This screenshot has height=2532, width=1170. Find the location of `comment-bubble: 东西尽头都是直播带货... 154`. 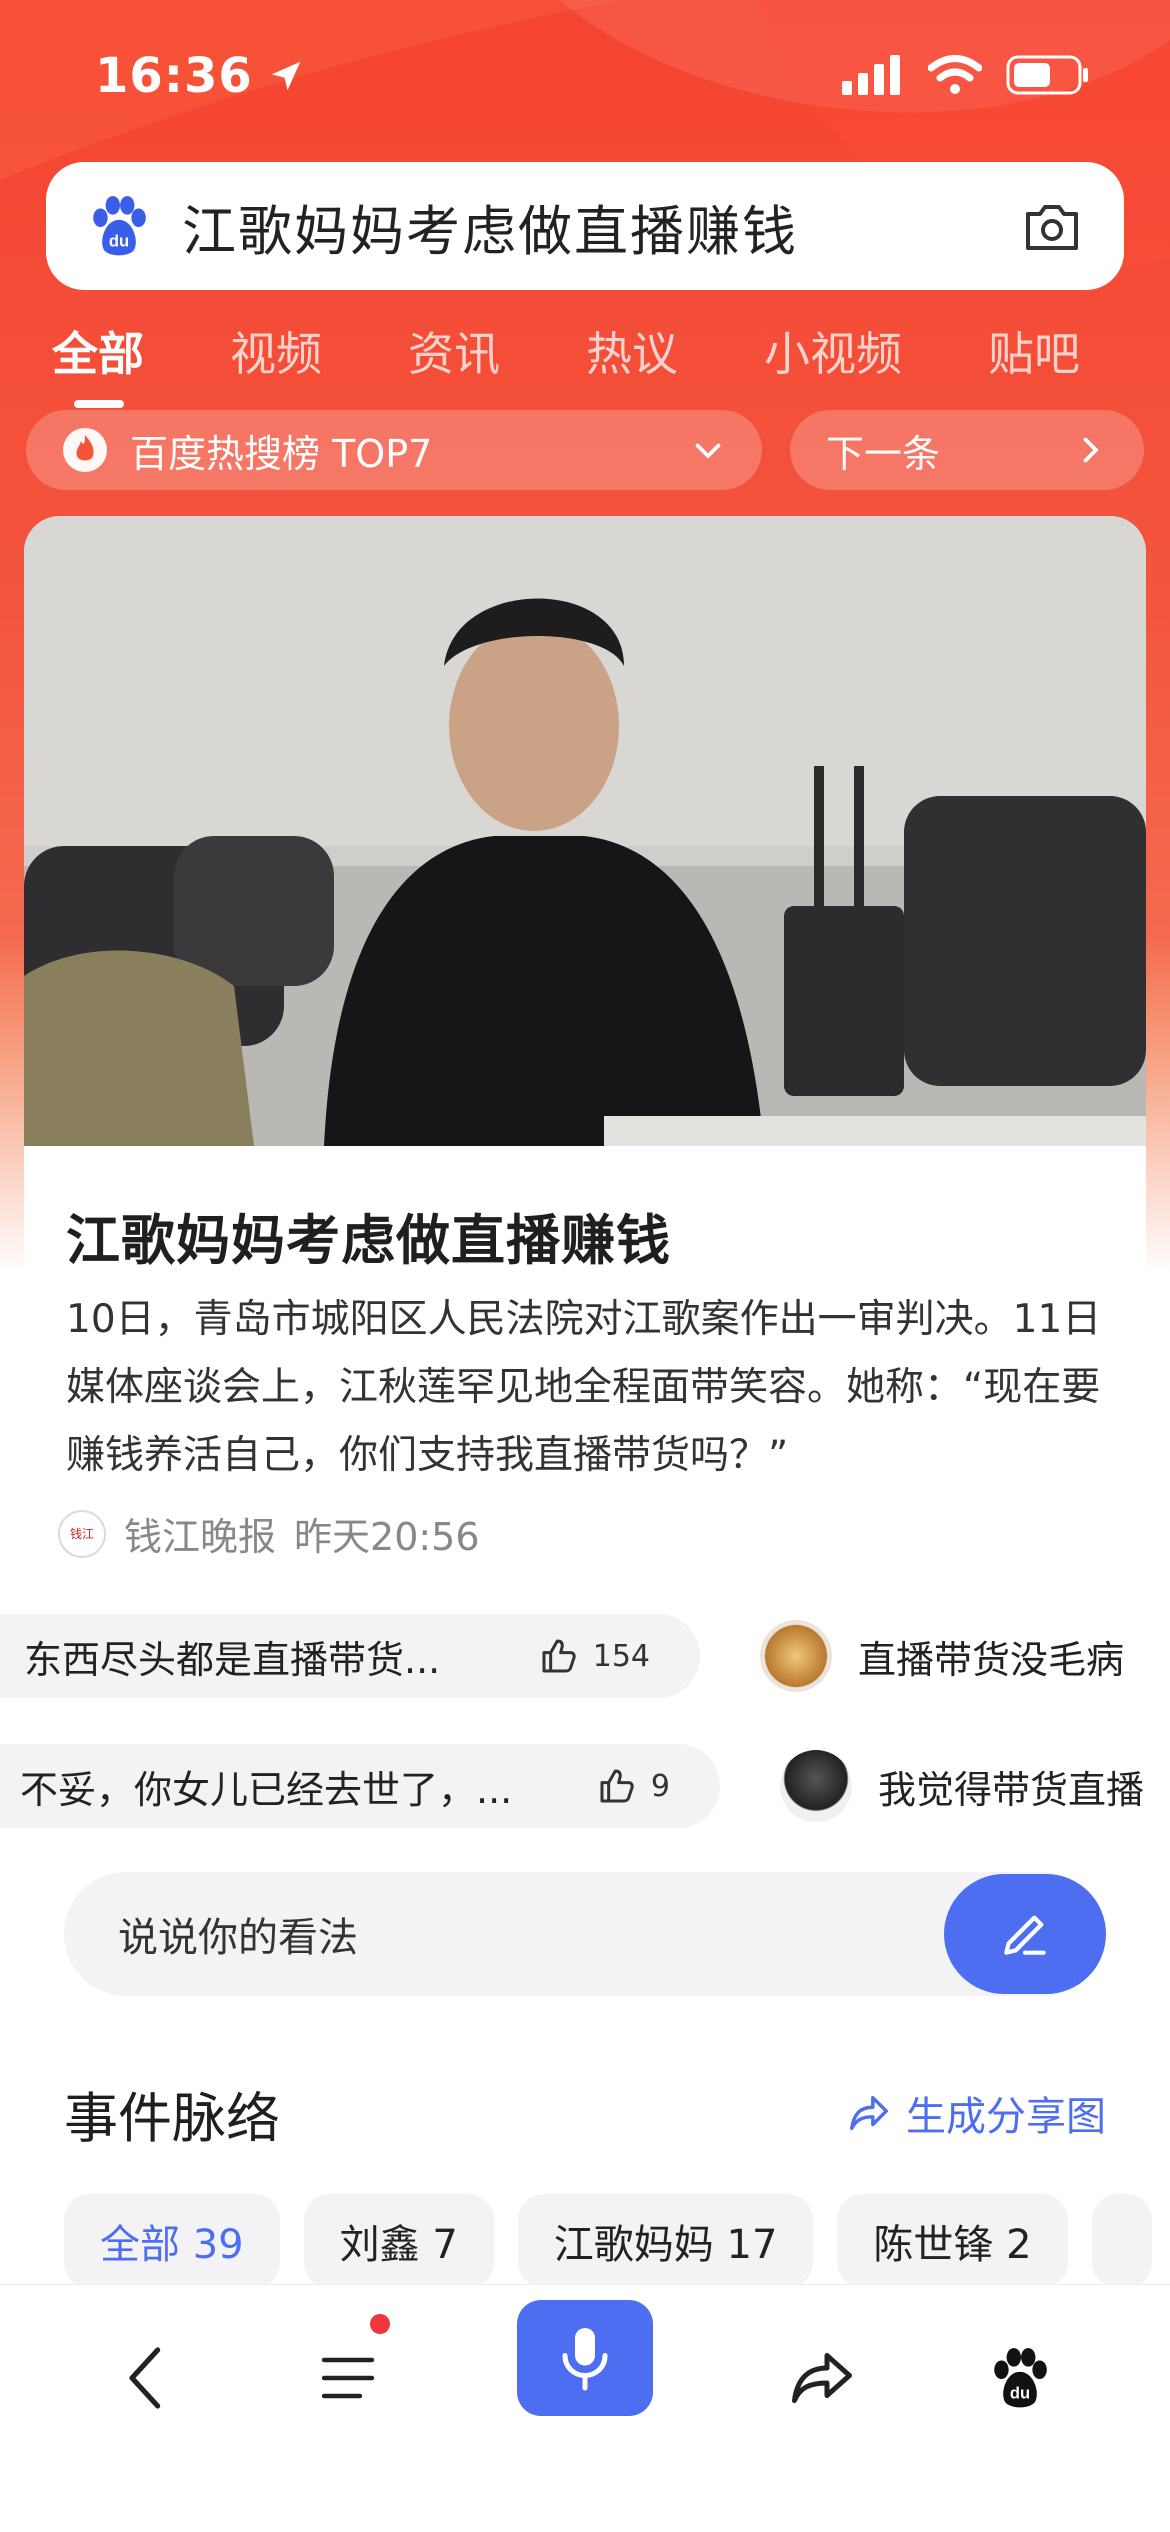

comment-bubble: 东西尽头都是直播带货... 154 is located at coordinates (350, 1656).